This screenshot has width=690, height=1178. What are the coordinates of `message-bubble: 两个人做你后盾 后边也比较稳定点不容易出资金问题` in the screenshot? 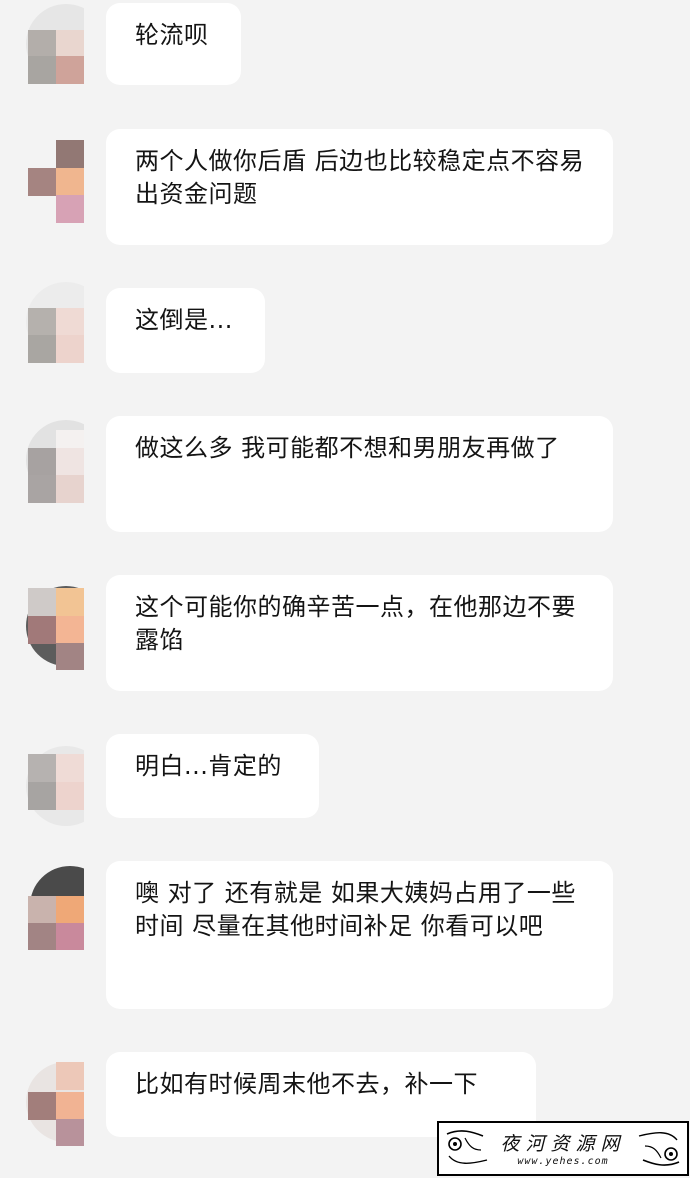 It's located at (359, 187).